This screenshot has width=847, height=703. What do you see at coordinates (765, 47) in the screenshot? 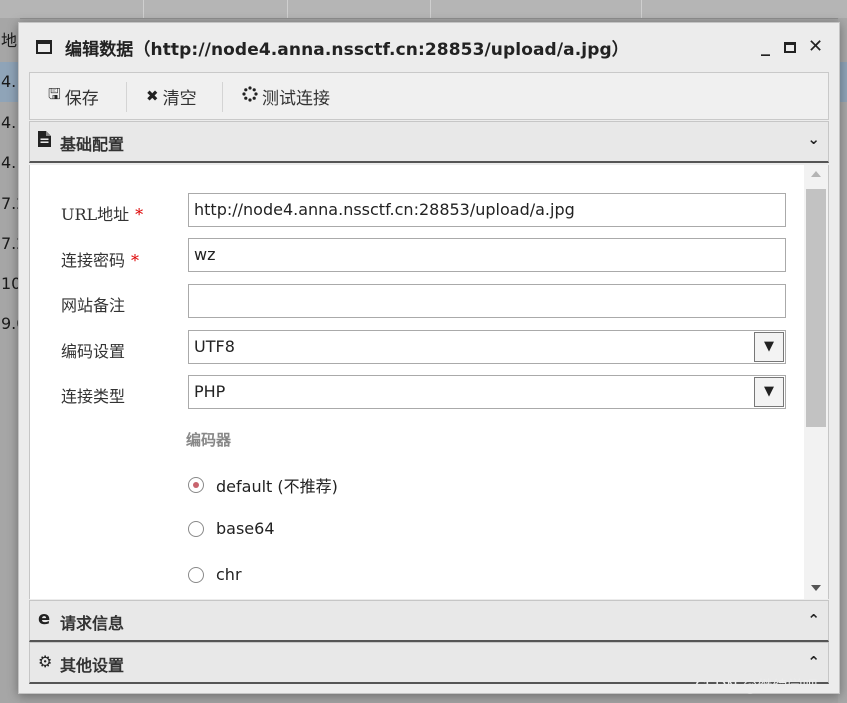
I see `minimize-button: _` at bounding box center [765, 47].